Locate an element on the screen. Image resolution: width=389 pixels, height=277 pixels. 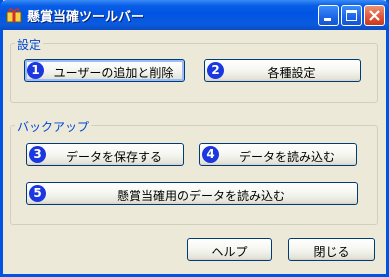
settings-group-label: 設定 is located at coordinates (29, 44).